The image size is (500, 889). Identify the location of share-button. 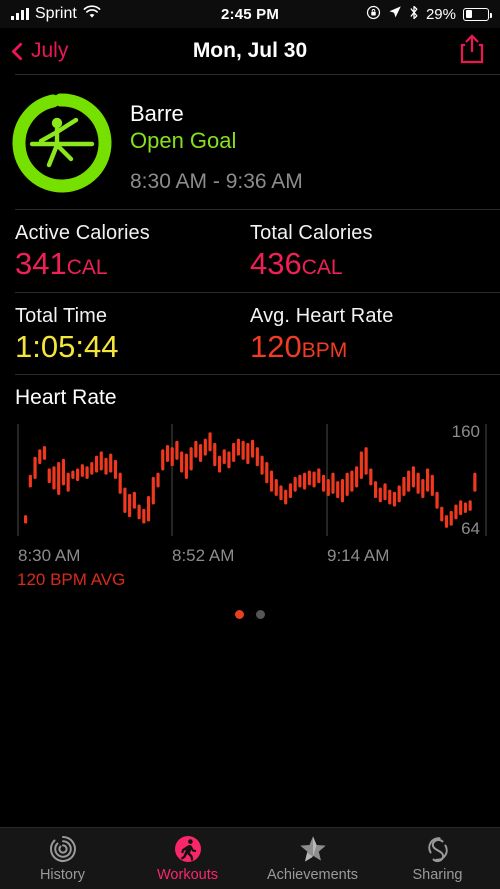
(472, 51).